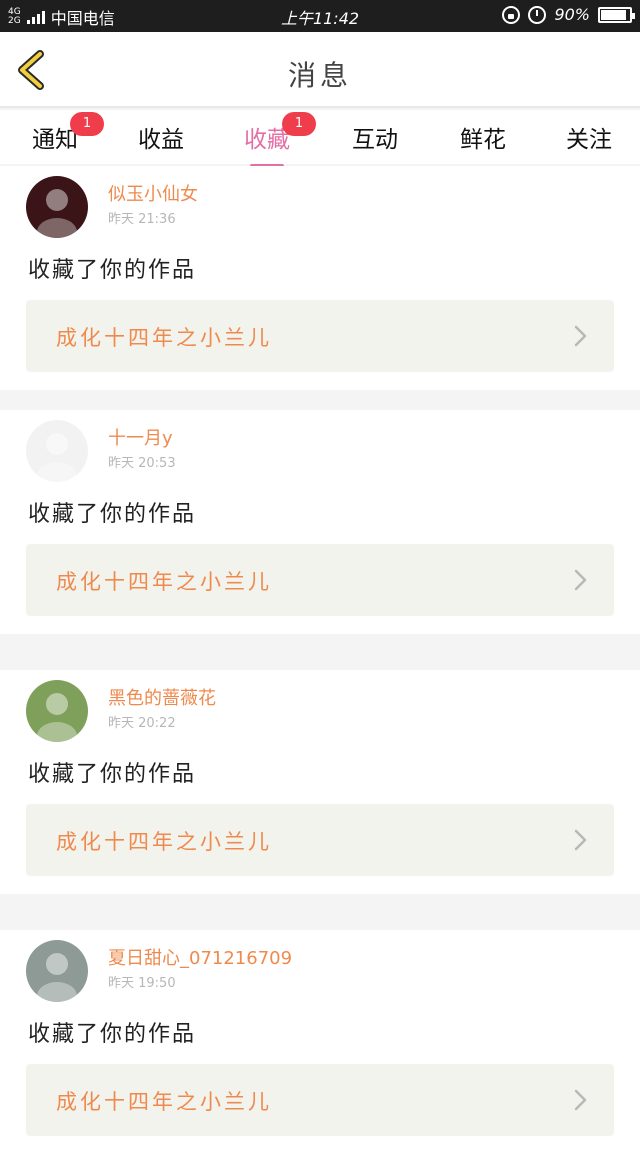 Image resolution: width=640 pixels, height=1150 pixels. Describe the element at coordinates (142, 463) in the screenshot. I see `timestamp: 昨天 20:53` at that location.